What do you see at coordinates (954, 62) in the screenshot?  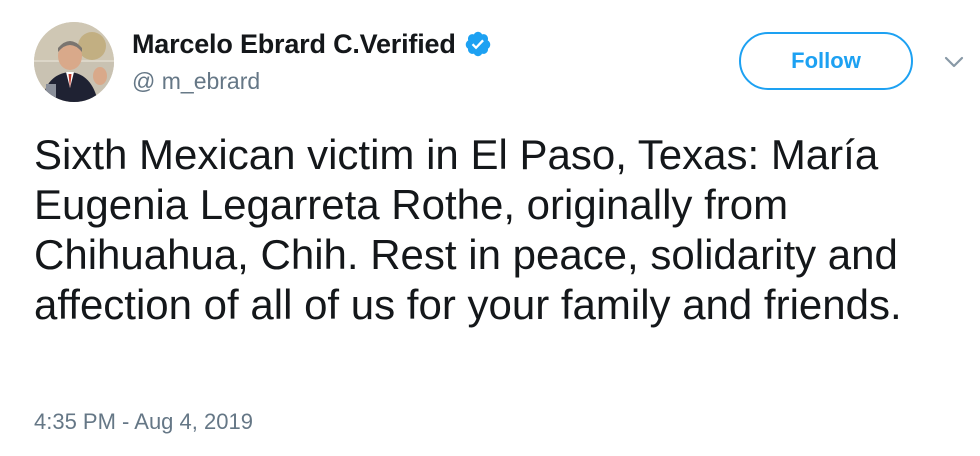 I see `chevron-down-icon` at bounding box center [954, 62].